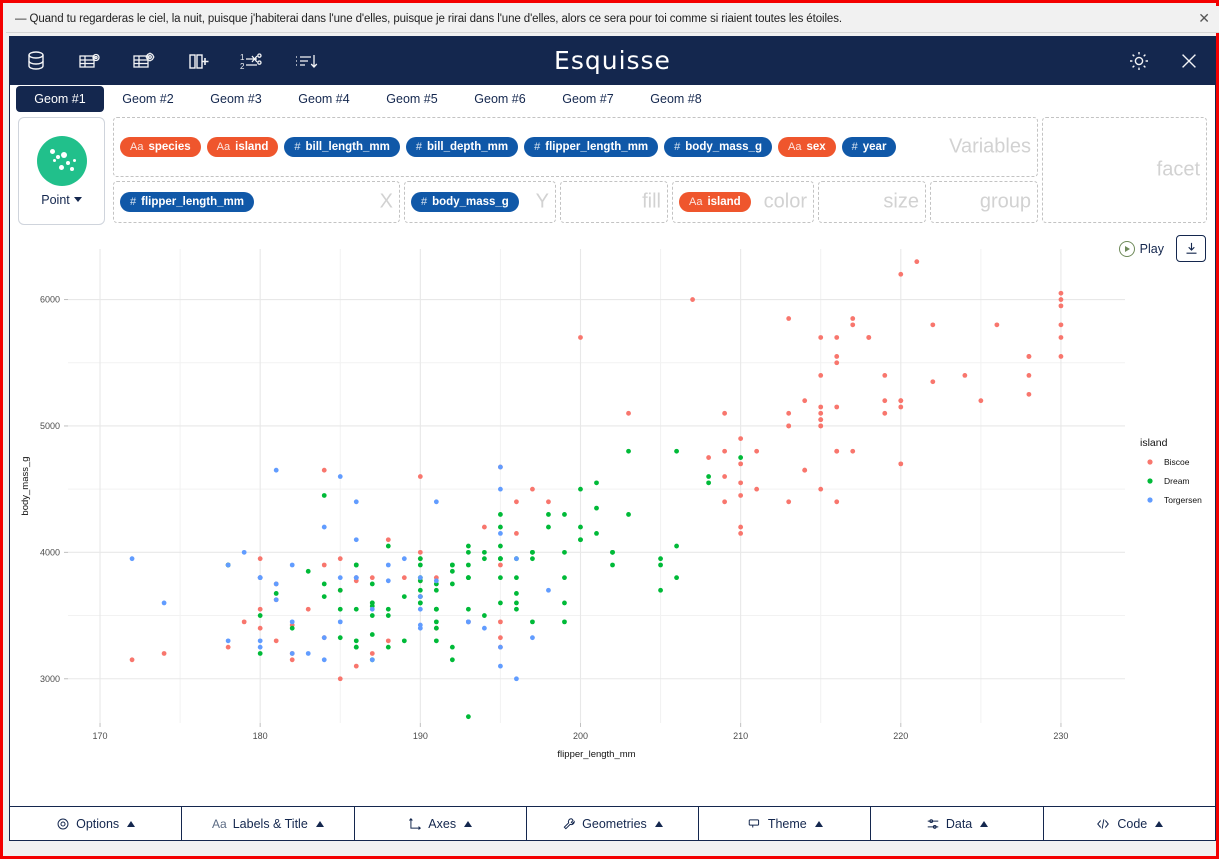  What do you see at coordinates (596, 754) in the screenshot?
I see `svg-text: flipper_length_mm` at bounding box center [596, 754].